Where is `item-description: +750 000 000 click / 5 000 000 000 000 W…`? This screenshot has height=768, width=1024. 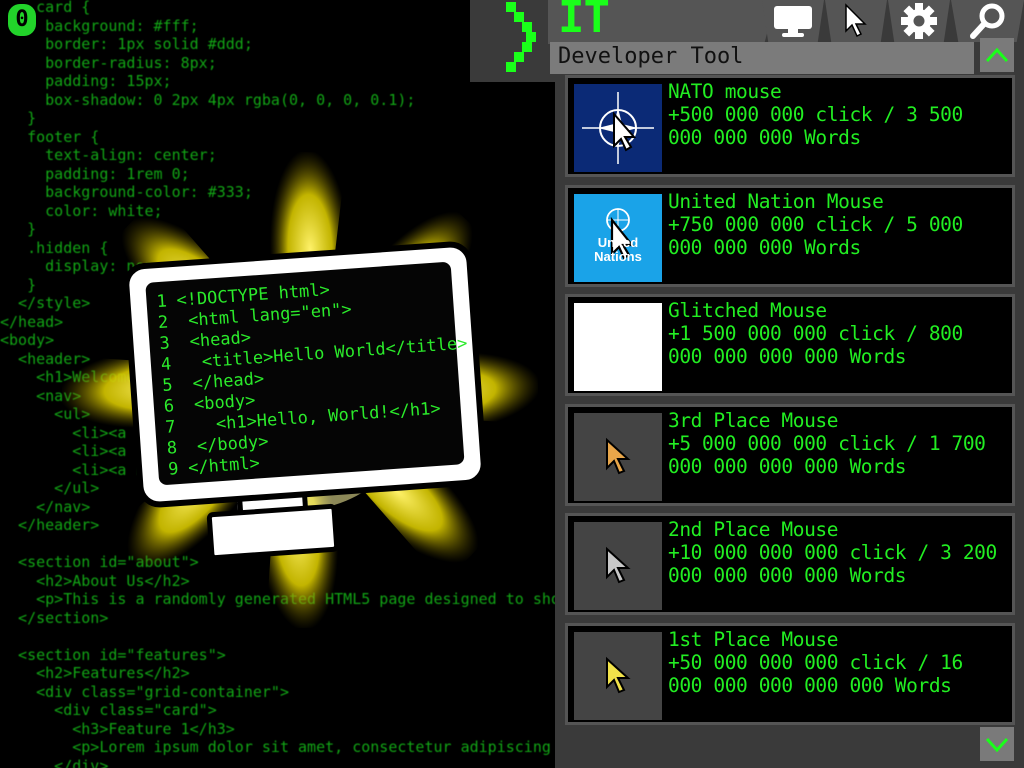 item-description: +750 000 000 click / 5 000 000 000 000 W… is located at coordinates (815, 235).